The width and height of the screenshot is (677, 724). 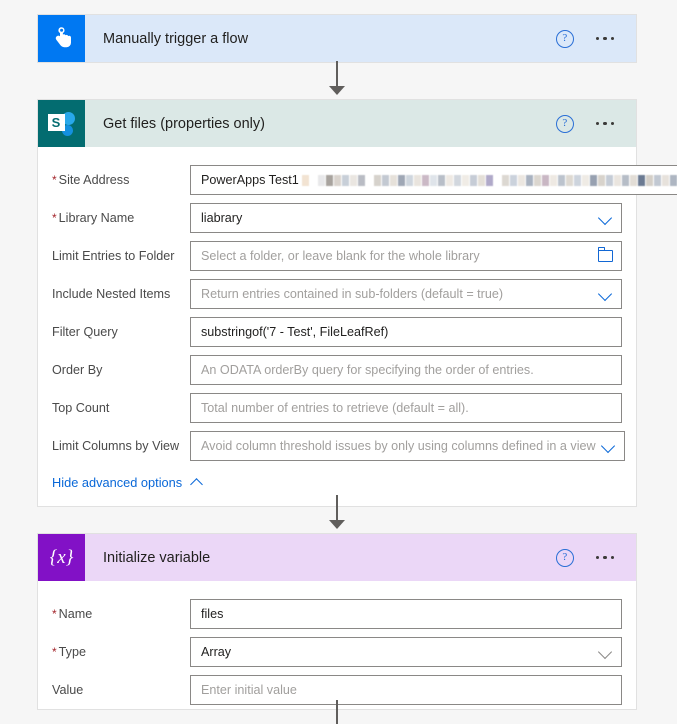 What do you see at coordinates (61, 38) in the screenshot?
I see `tap-hand-icon` at bounding box center [61, 38].